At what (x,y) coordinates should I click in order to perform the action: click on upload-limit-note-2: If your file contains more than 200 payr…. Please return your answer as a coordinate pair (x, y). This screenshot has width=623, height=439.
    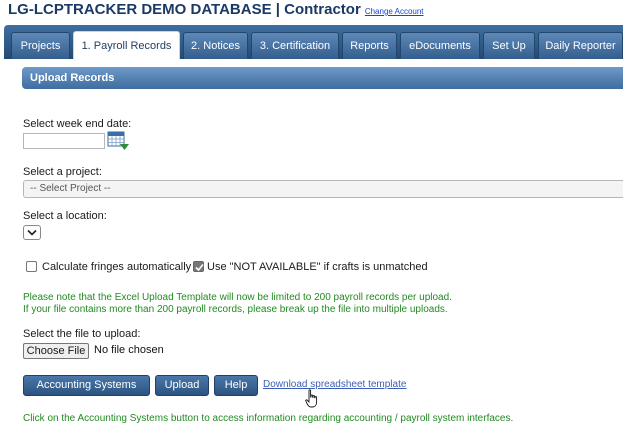
    Looking at the image, I should click on (235, 309).